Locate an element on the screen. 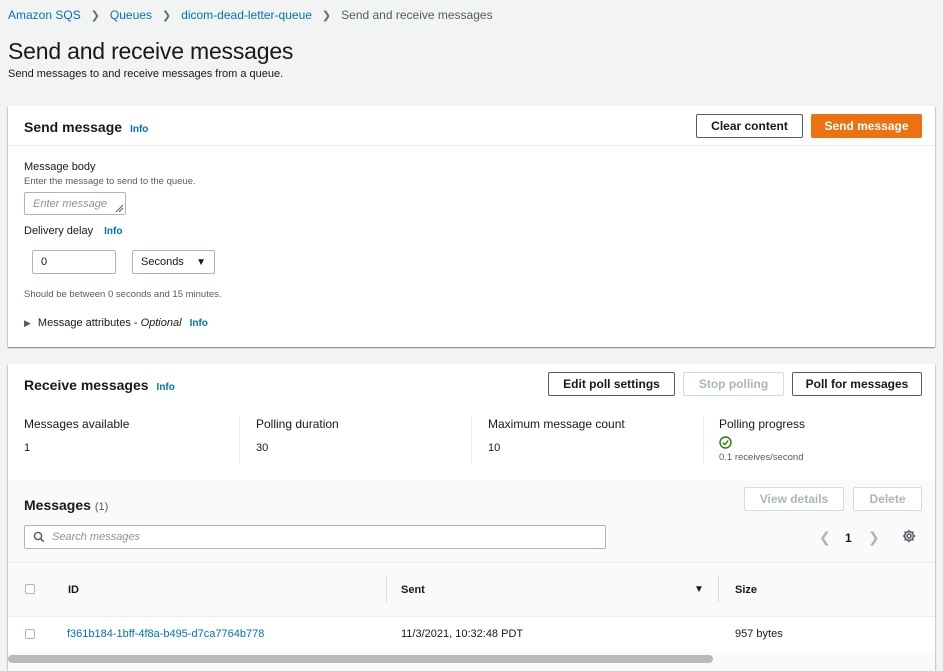 The width and height of the screenshot is (943, 671). message-body-input: Enter message is located at coordinates (75, 203).